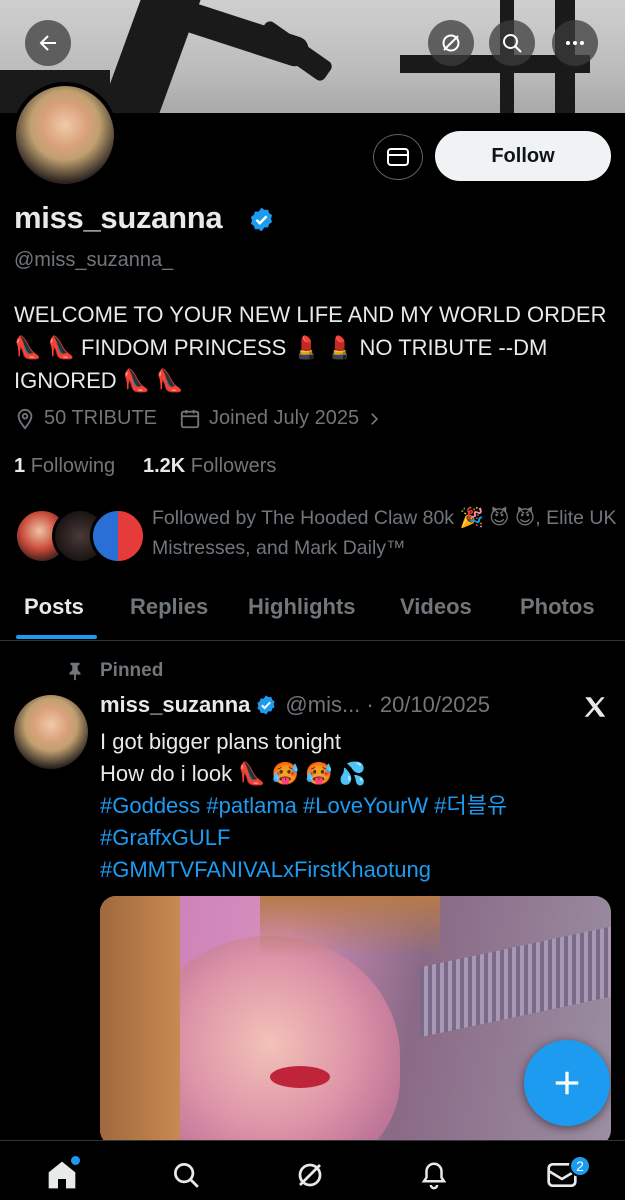 Image resolution: width=625 pixels, height=1200 pixels. I want to click on plus-icon, so click(567, 1083).